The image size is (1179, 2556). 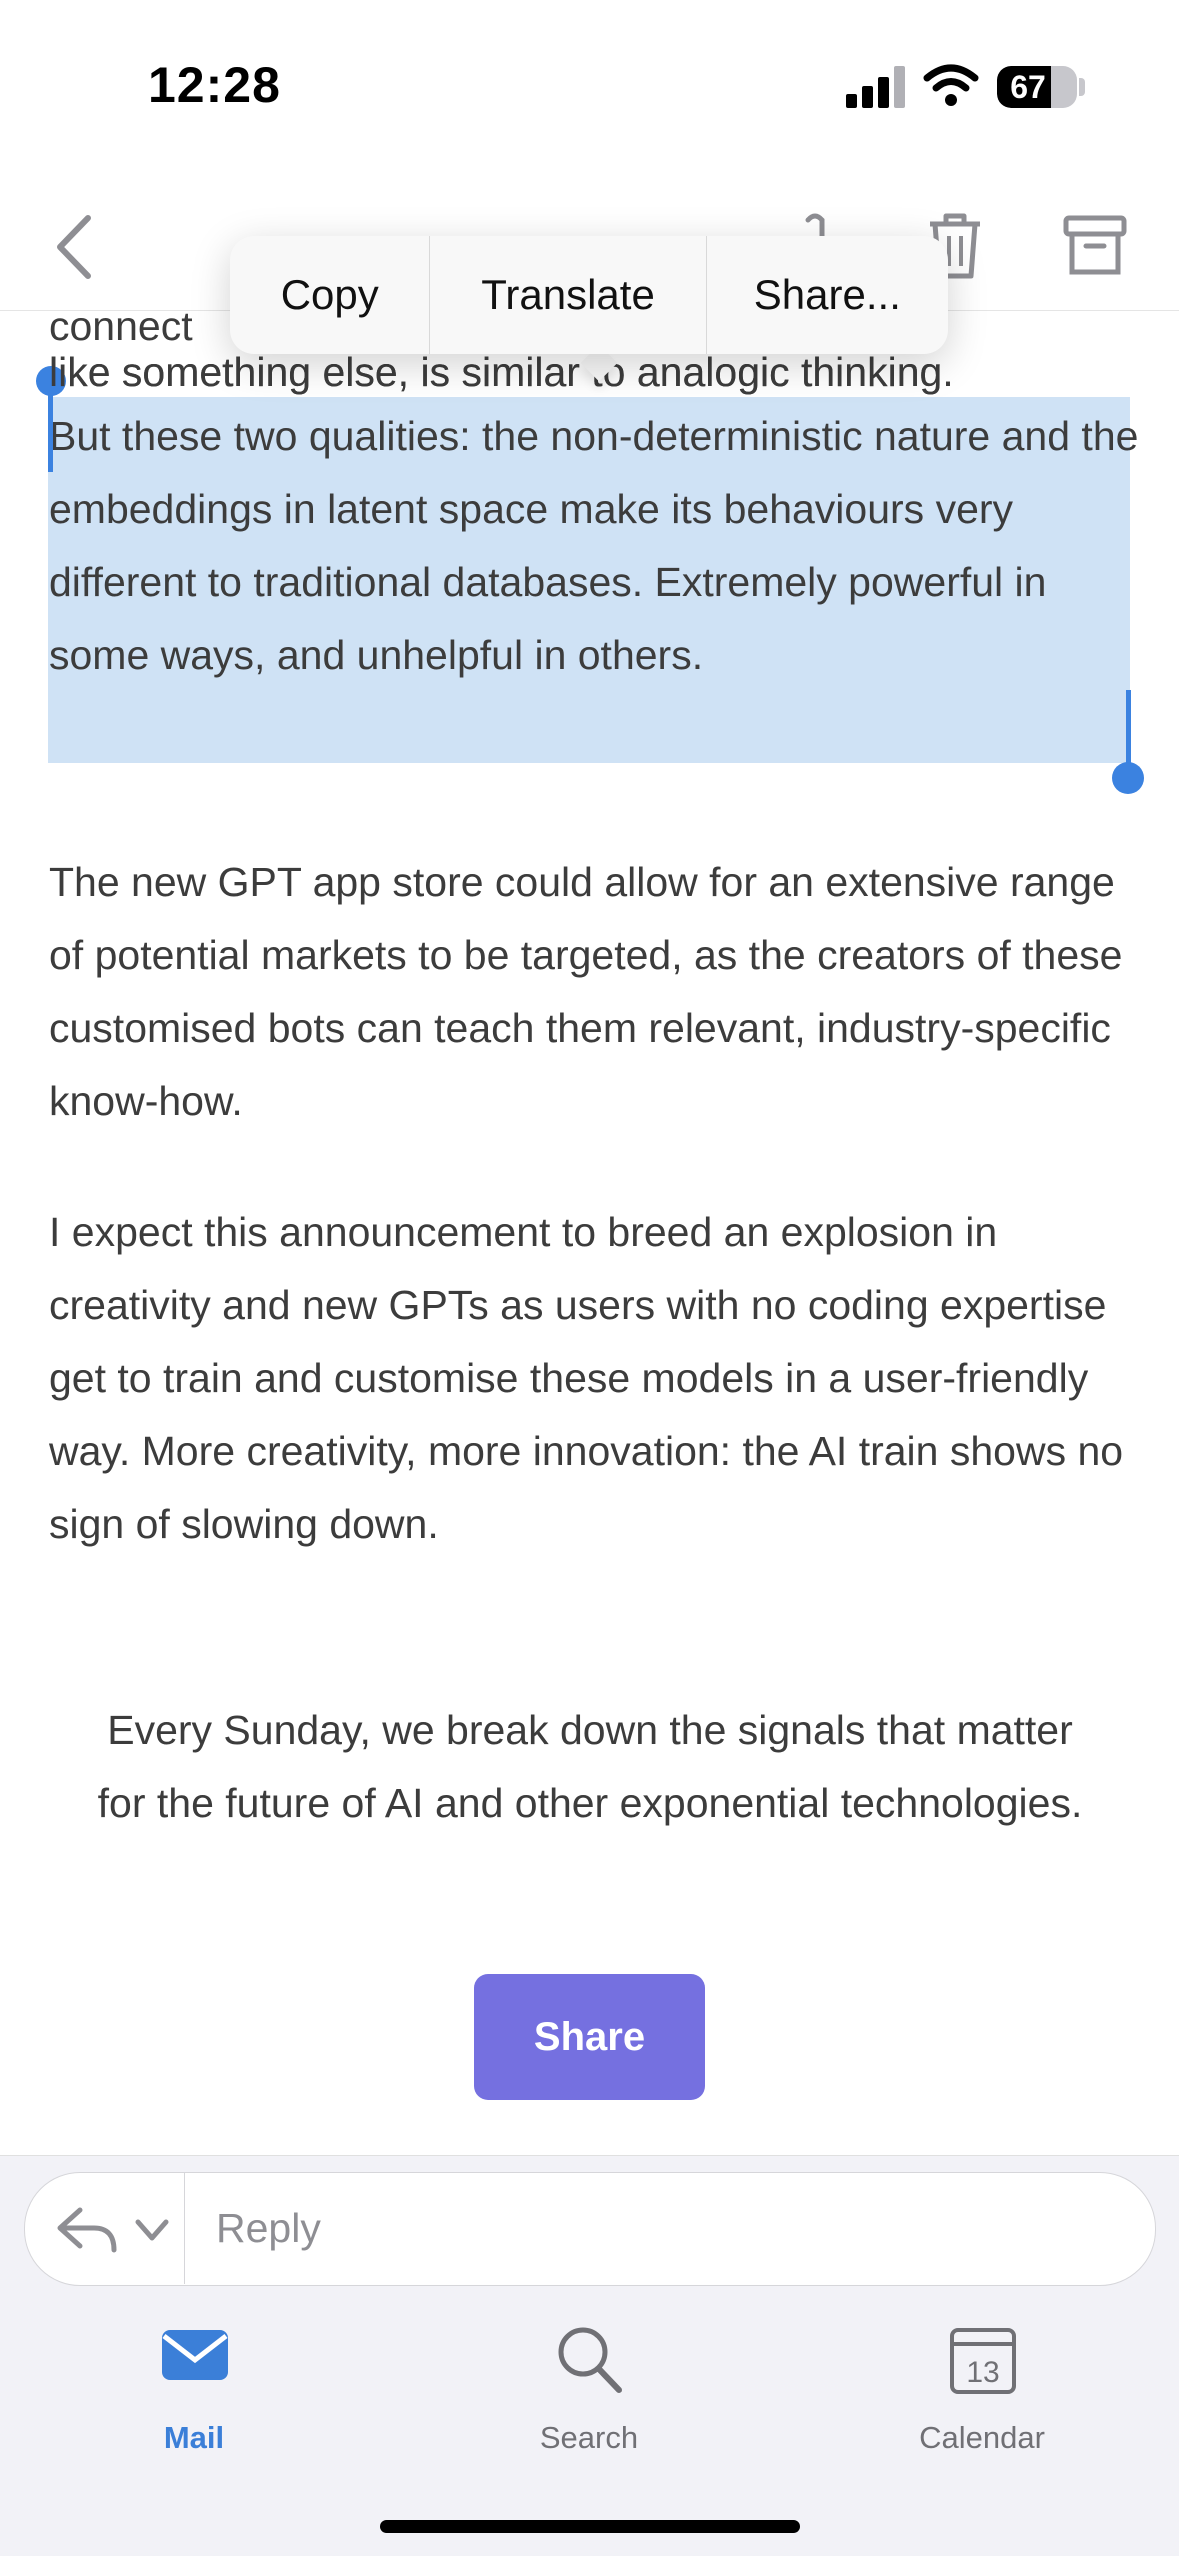 I want to click on back-chevron-icon, so click(x=75, y=247).